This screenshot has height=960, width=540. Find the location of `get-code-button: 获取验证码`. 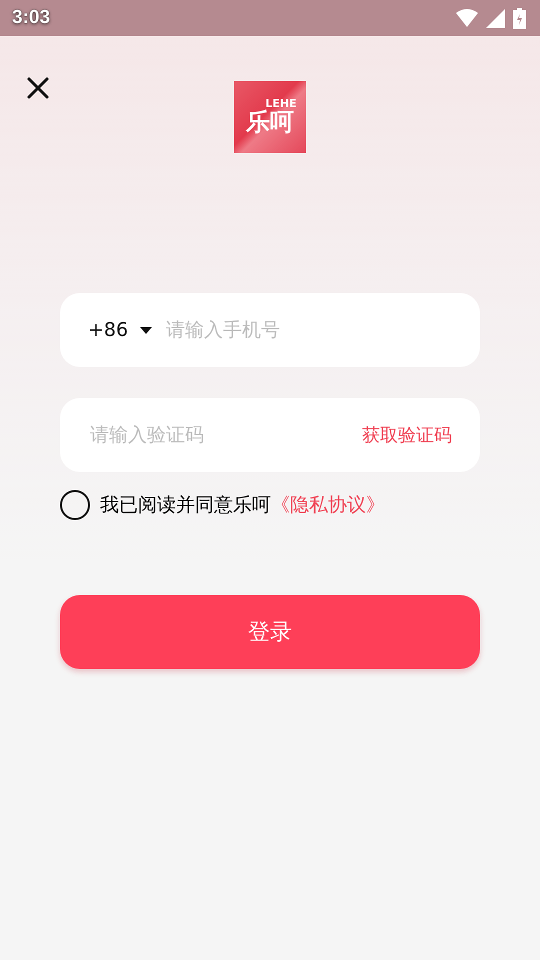

get-code-button: 获取验证码 is located at coordinates (407, 435).